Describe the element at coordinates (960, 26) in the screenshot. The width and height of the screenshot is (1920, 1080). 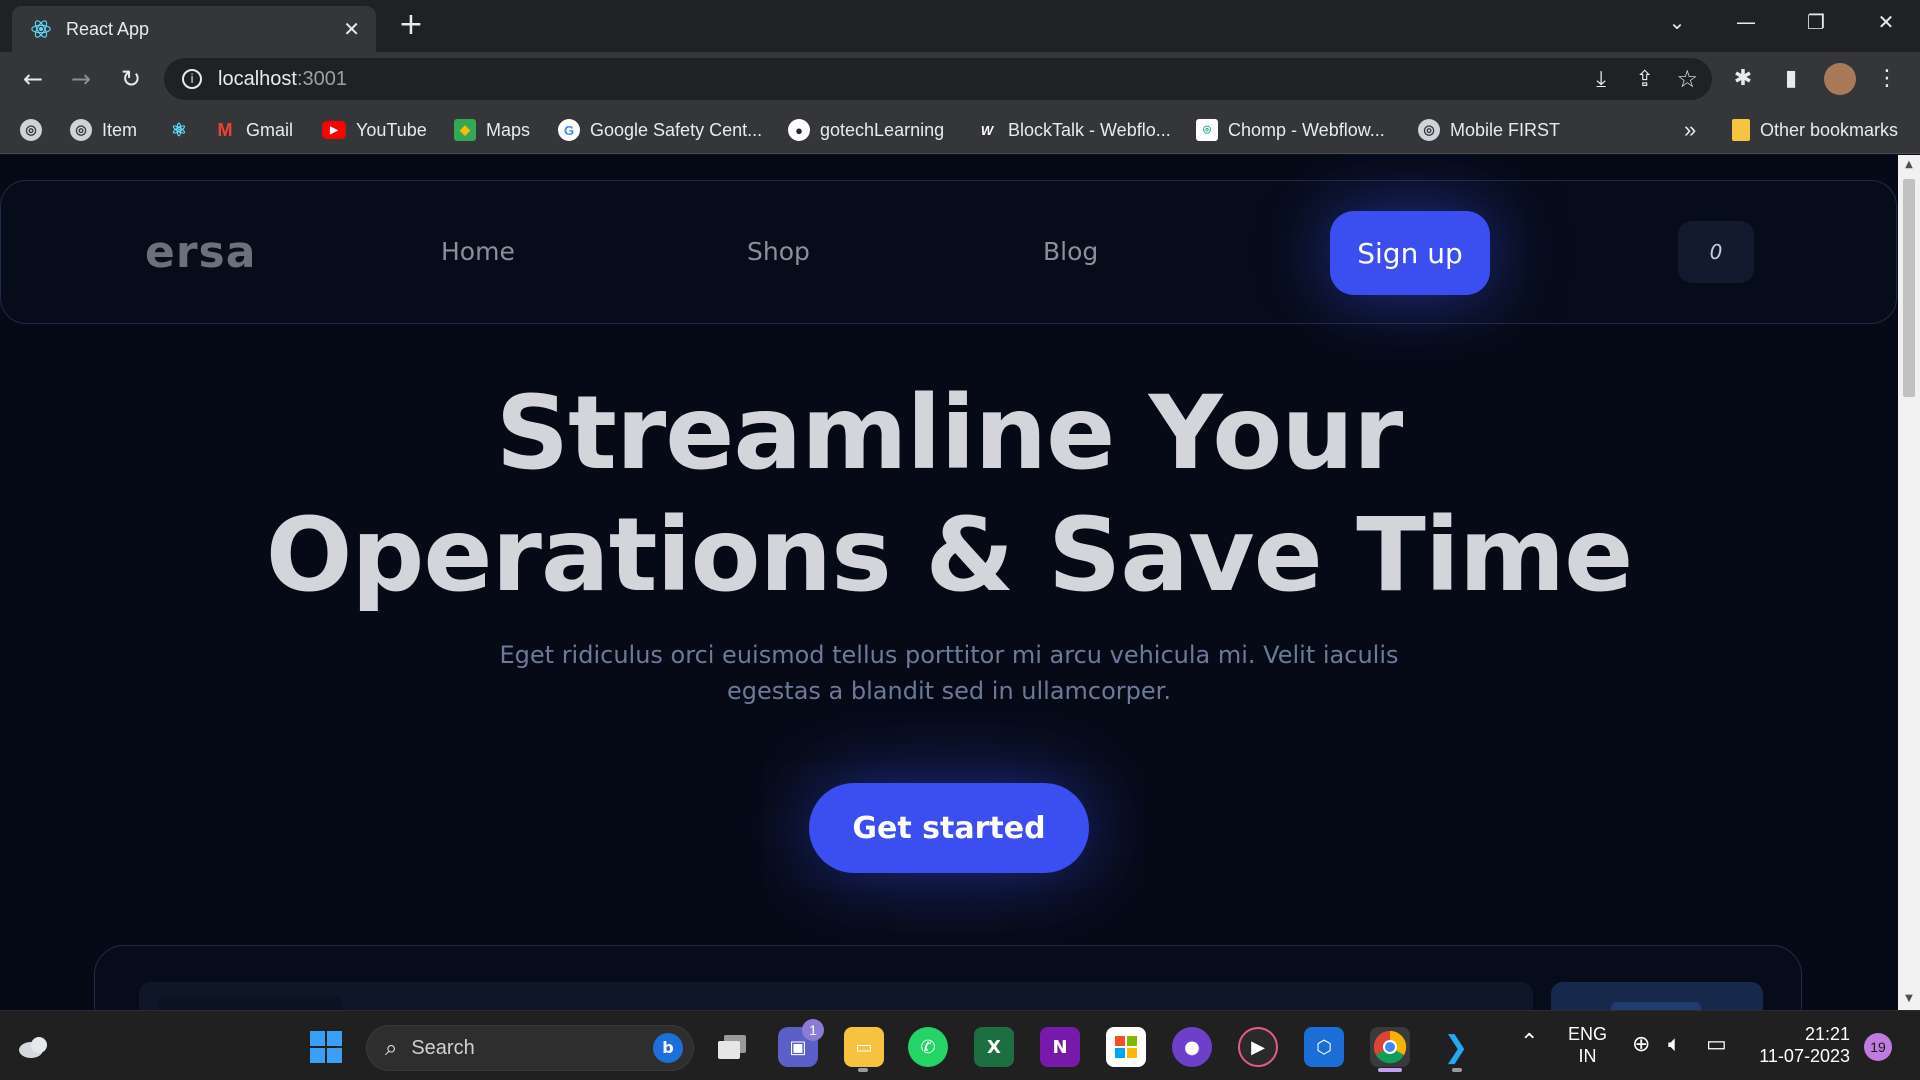
I see `browser-tabstrip: React App ✕ + ⌄ — ❐ ✕` at that location.